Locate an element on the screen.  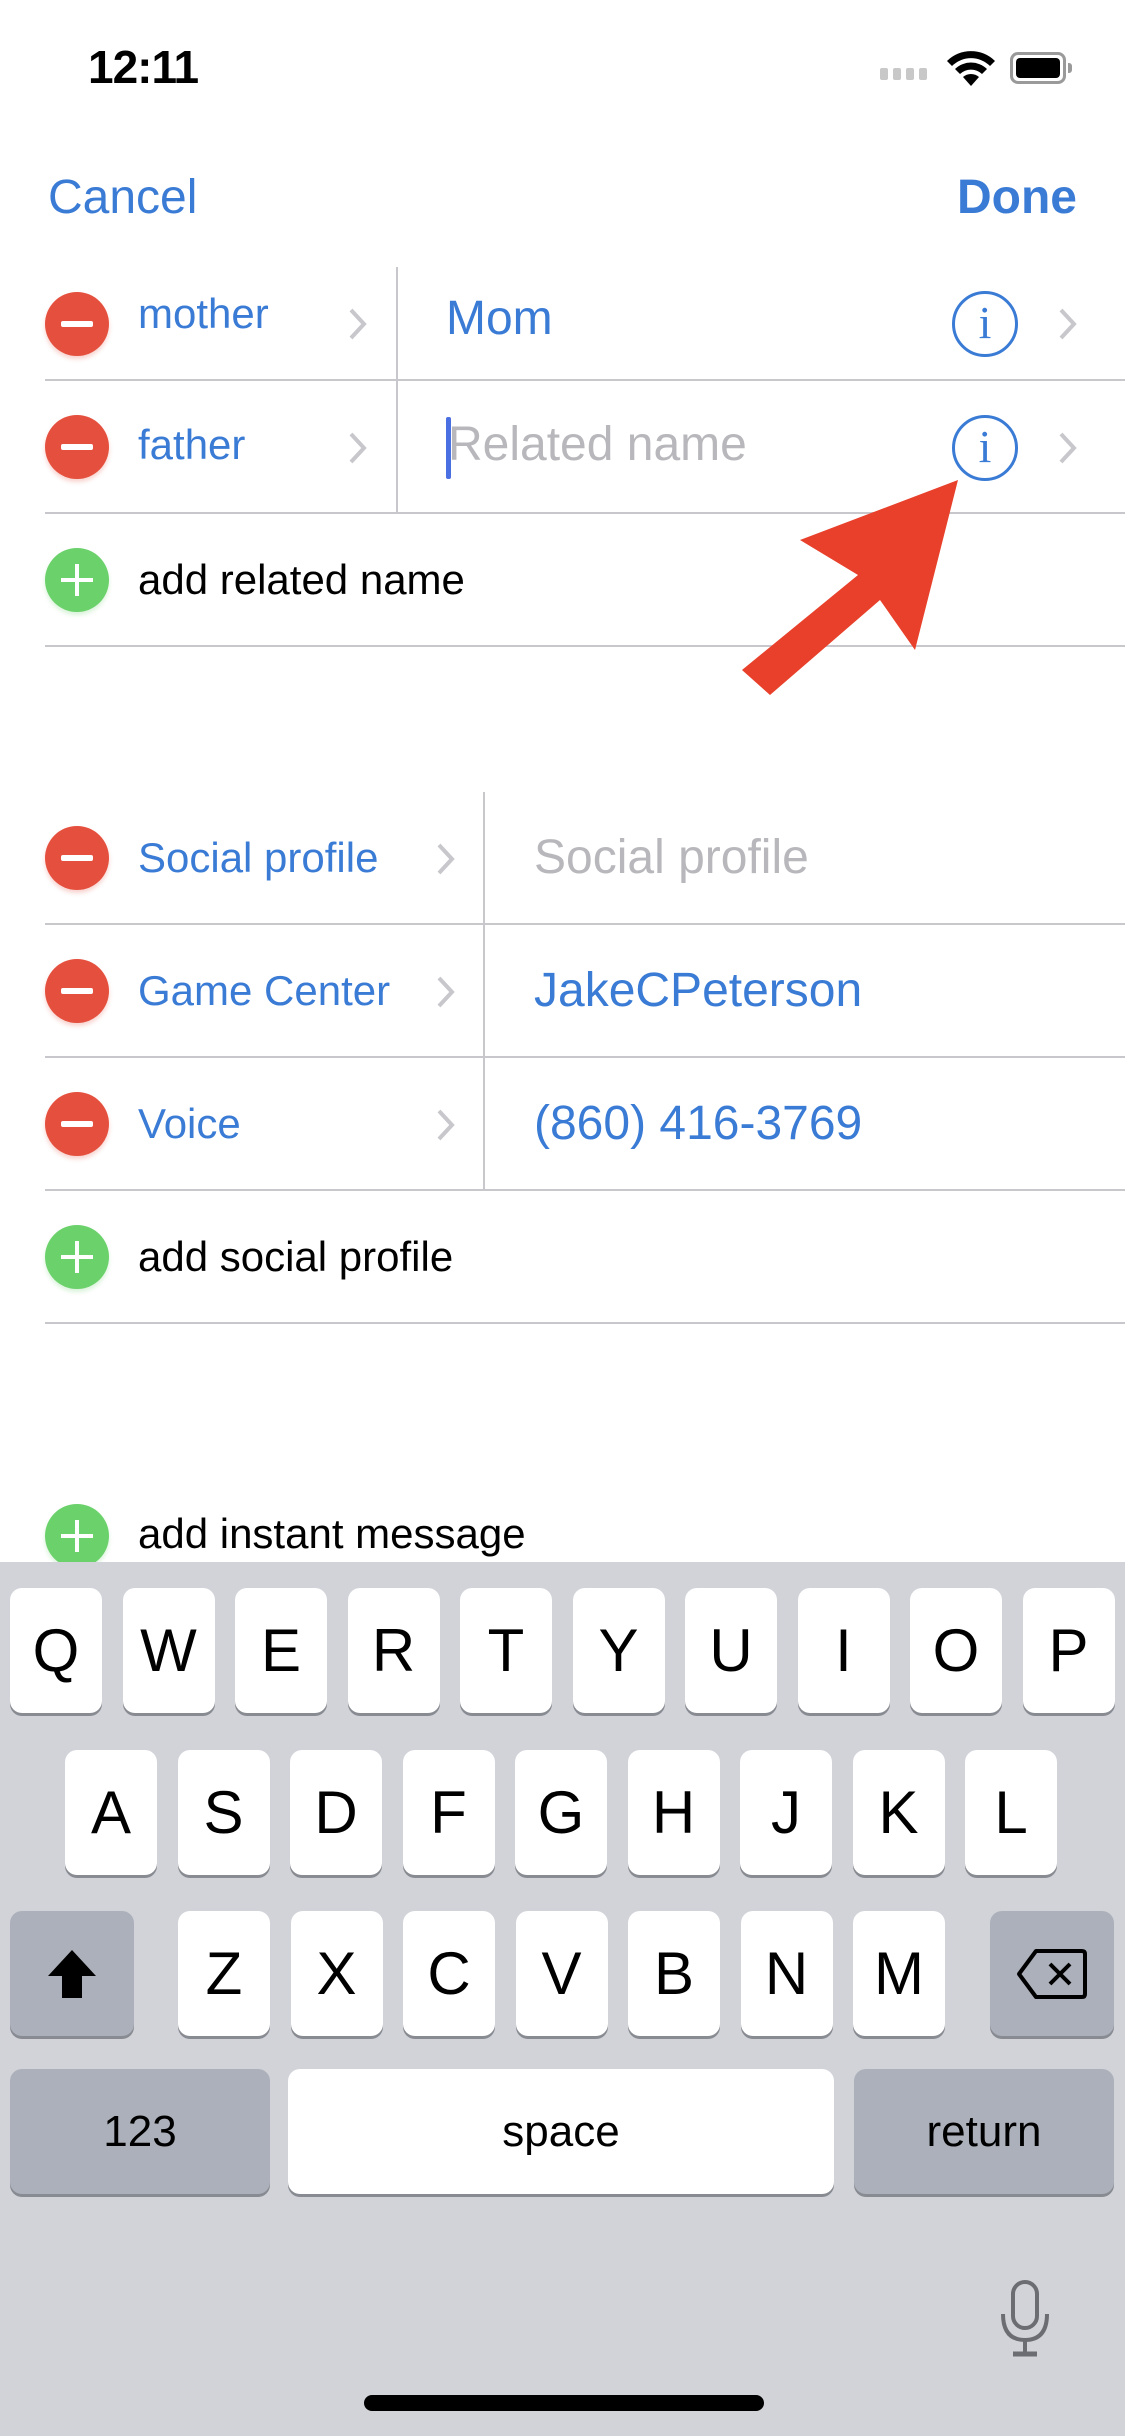
social-profile-field: (860) 416-3769 is located at coordinates (698, 1123).